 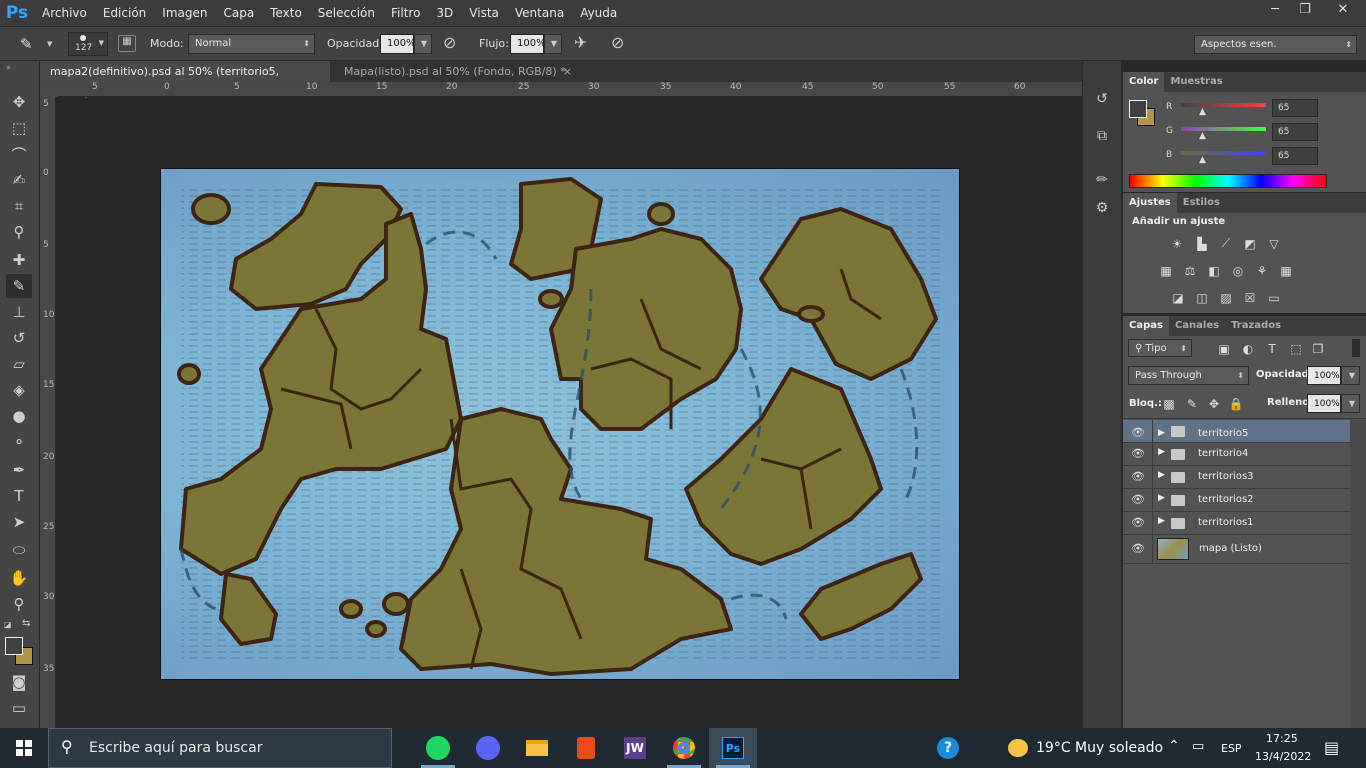 What do you see at coordinates (19, 232) in the screenshot?
I see `eyedropper-tool-icon: ⚲` at bounding box center [19, 232].